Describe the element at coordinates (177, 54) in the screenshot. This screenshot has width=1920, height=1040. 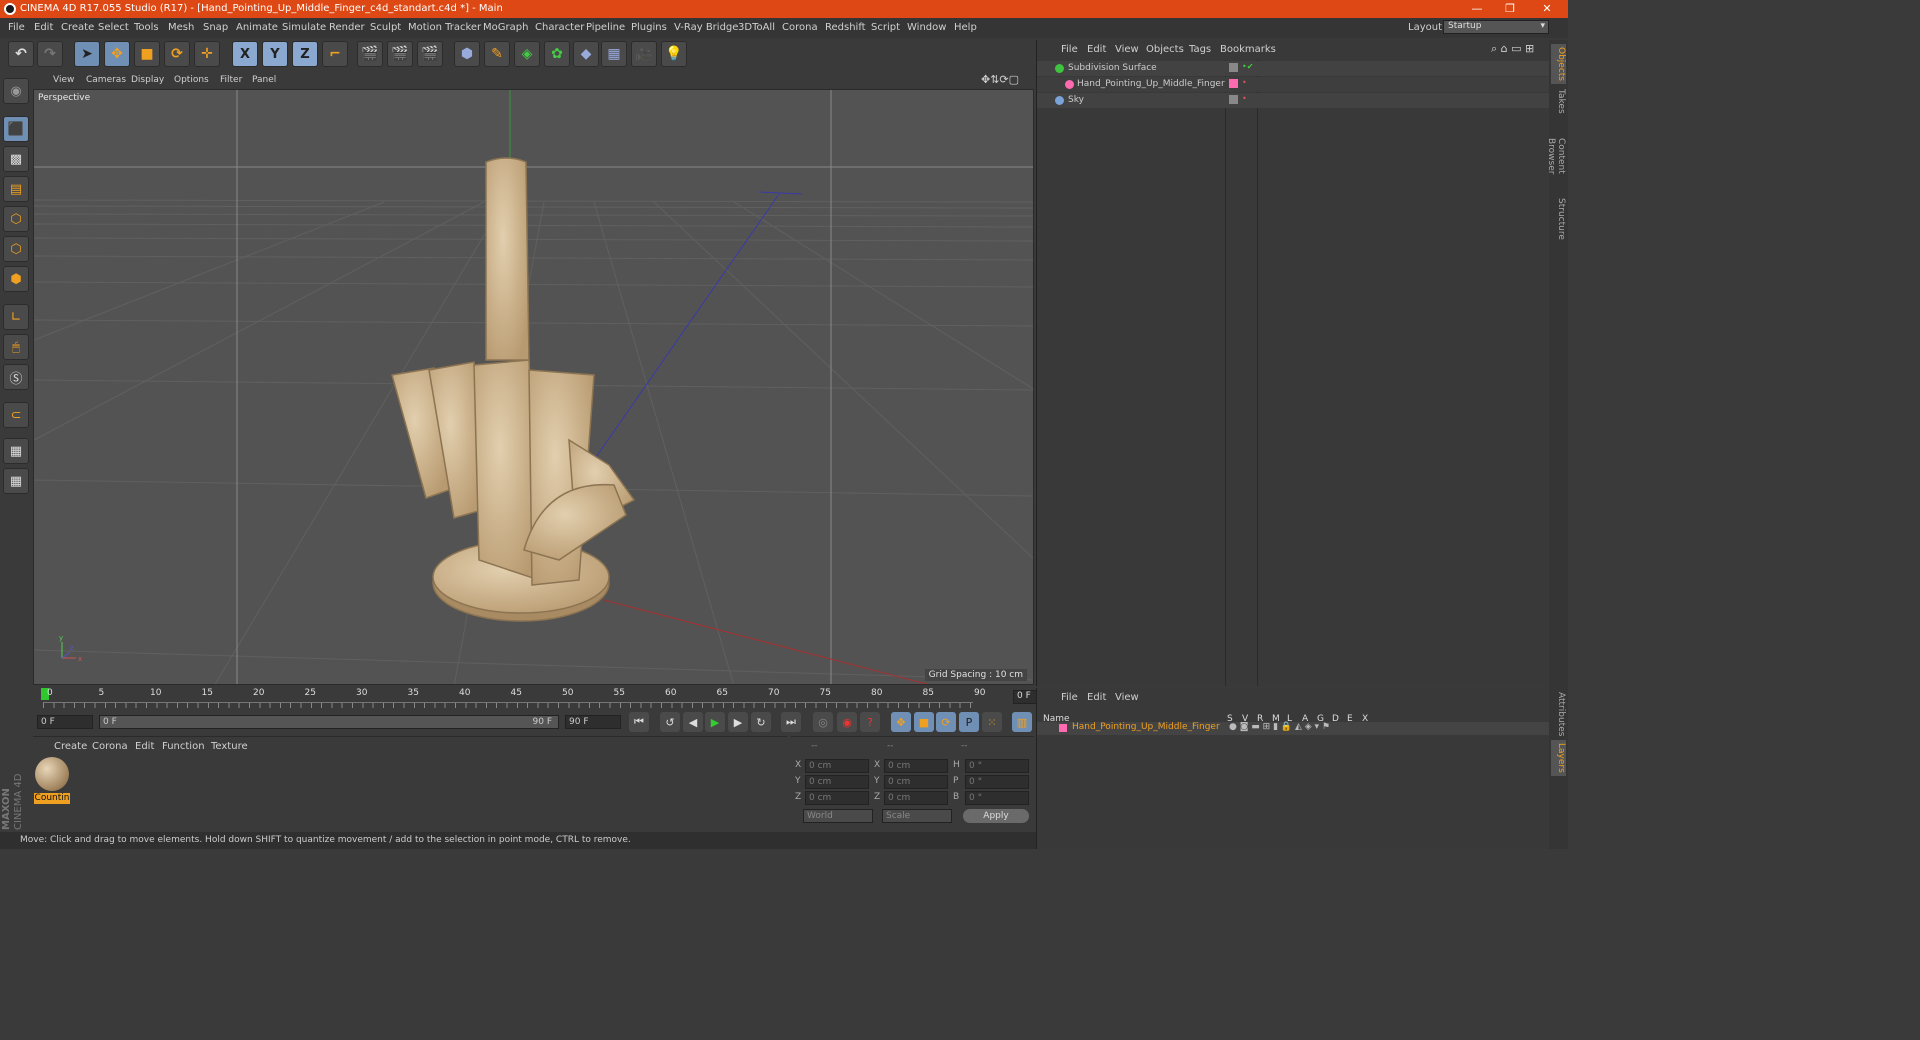
I see `rotate-tool-icon: ⟳` at that location.